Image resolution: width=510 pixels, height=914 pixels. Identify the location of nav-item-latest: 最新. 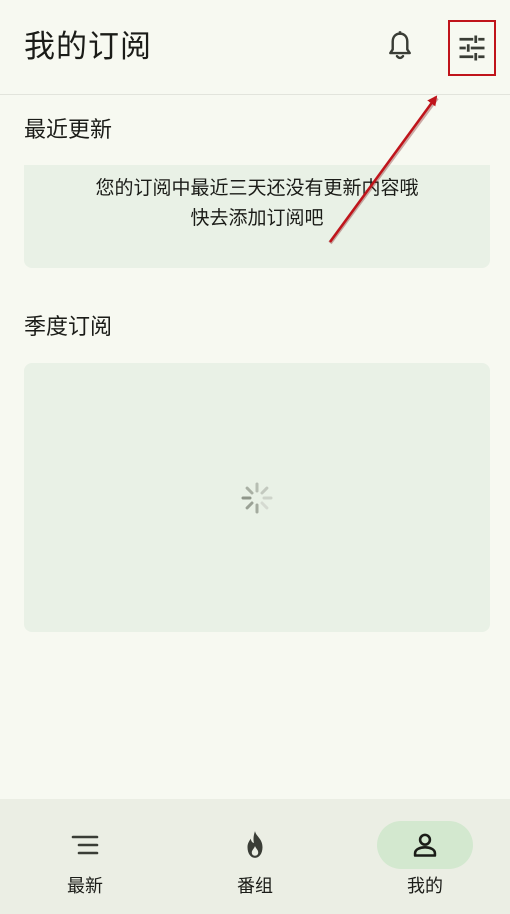
(85, 856).